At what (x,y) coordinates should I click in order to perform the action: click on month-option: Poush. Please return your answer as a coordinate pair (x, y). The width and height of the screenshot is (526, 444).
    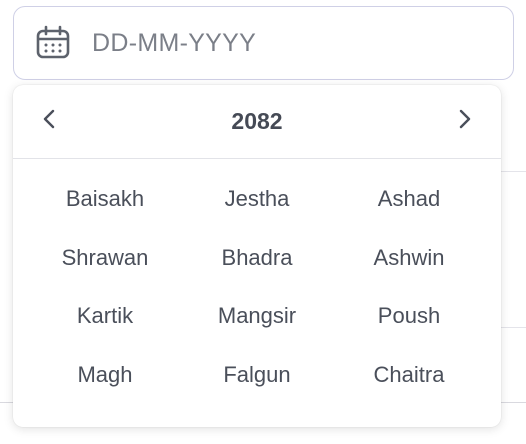
    Looking at the image, I should click on (409, 323).